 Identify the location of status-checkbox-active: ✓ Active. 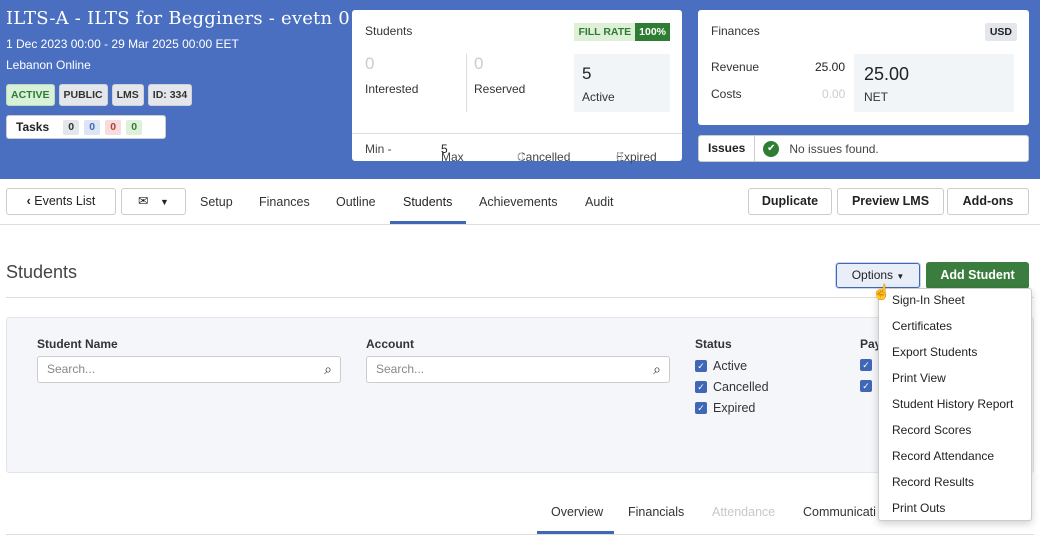
(721, 366).